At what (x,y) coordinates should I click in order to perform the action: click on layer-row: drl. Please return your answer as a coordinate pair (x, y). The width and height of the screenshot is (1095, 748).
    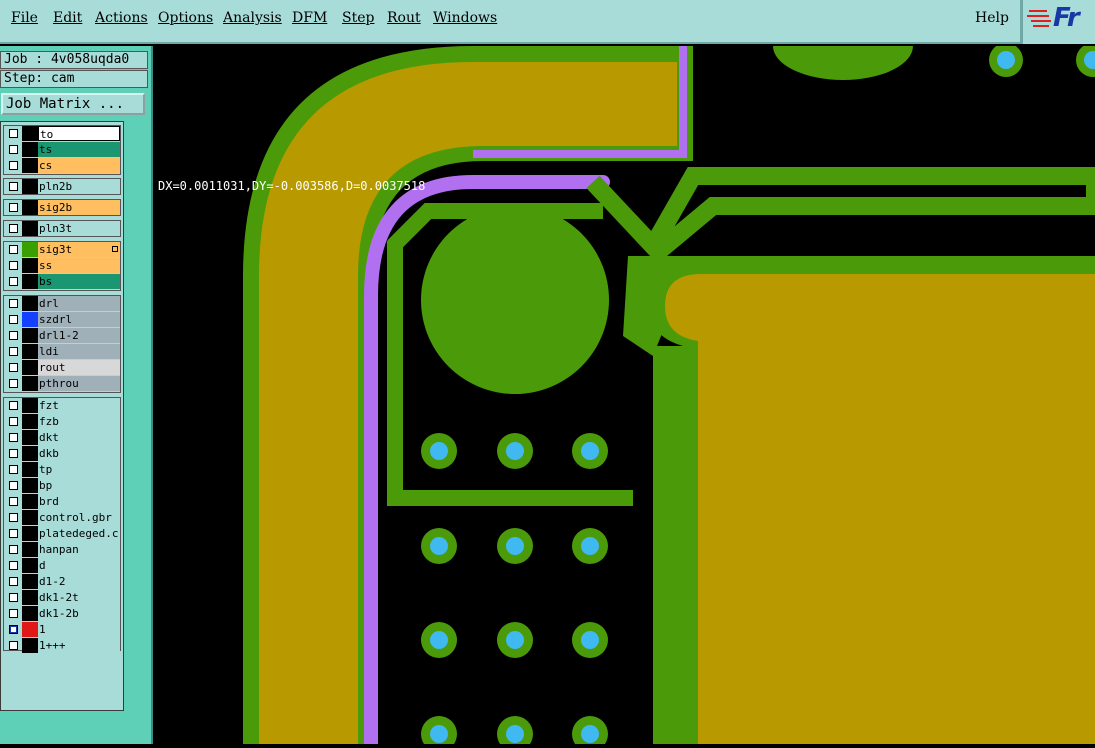
    Looking at the image, I should click on (62, 303).